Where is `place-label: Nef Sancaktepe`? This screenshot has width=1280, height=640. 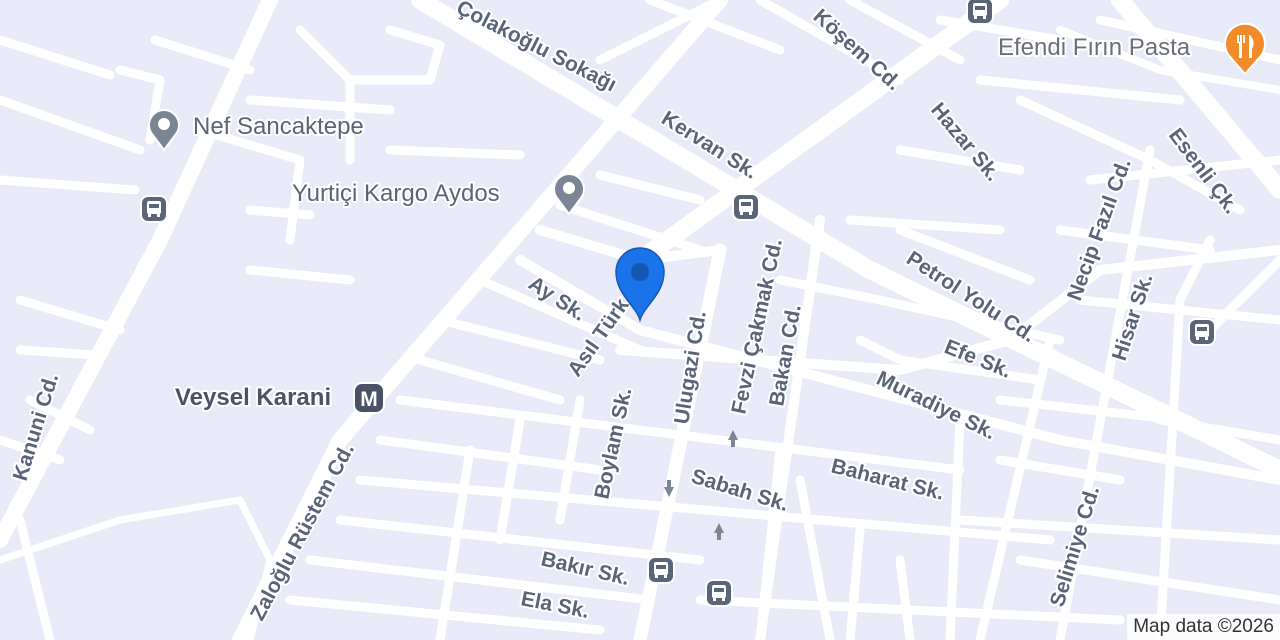
place-label: Nef Sancaktepe is located at coordinates (278, 126).